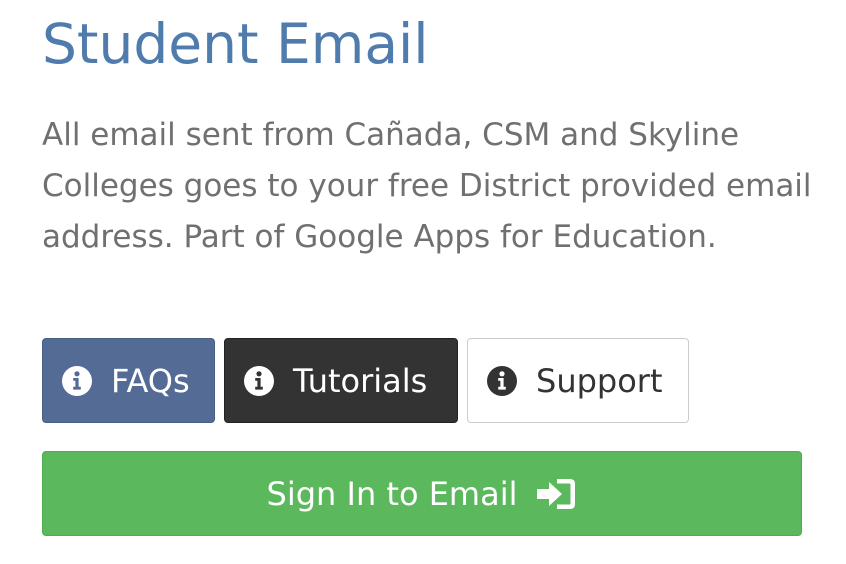  Describe the element at coordinates (599, 380) in the screenshot. I see `support-button-label: Support` at that location.